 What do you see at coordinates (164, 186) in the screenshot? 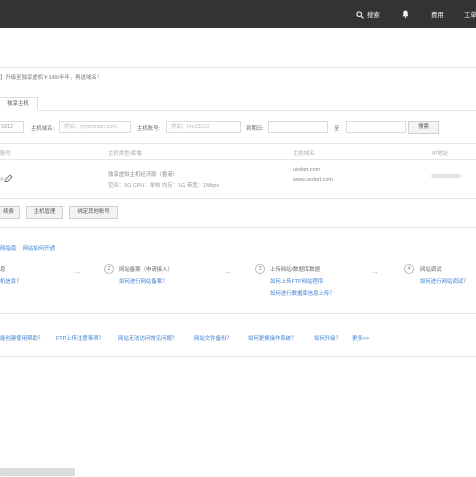
I see `host-type-line2: 空间：5G CPU：单核 内存：1G 带宽：1Mbps` at bounding box center [164, 186].